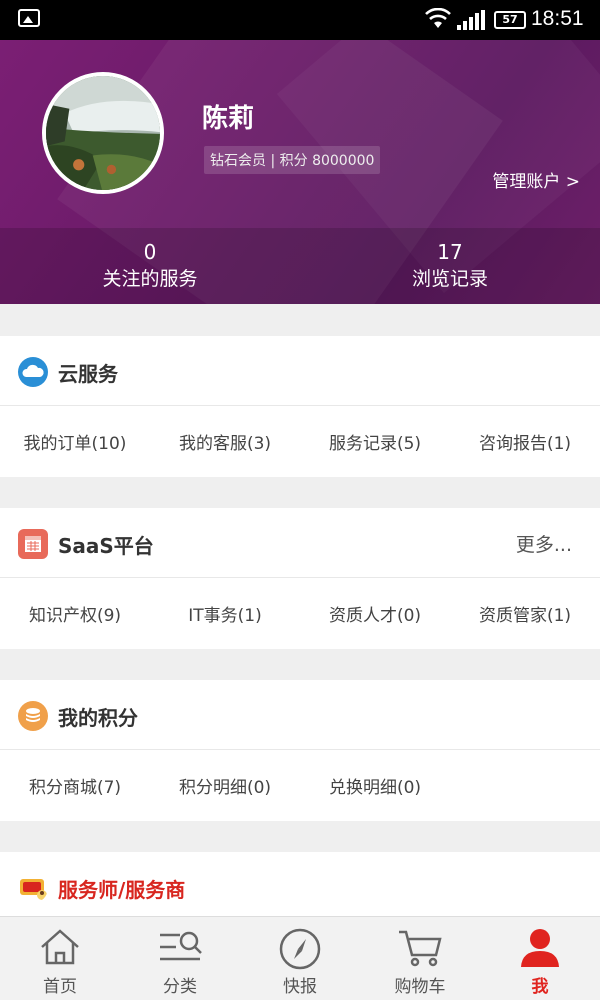 Image resolution: width=600 pixels, height=1000 pixels. What do you see at coordinates (225, 613) in the screenshot?
I see `it-affairs-link: IT事务(1)` at bounding box center [225, 613].